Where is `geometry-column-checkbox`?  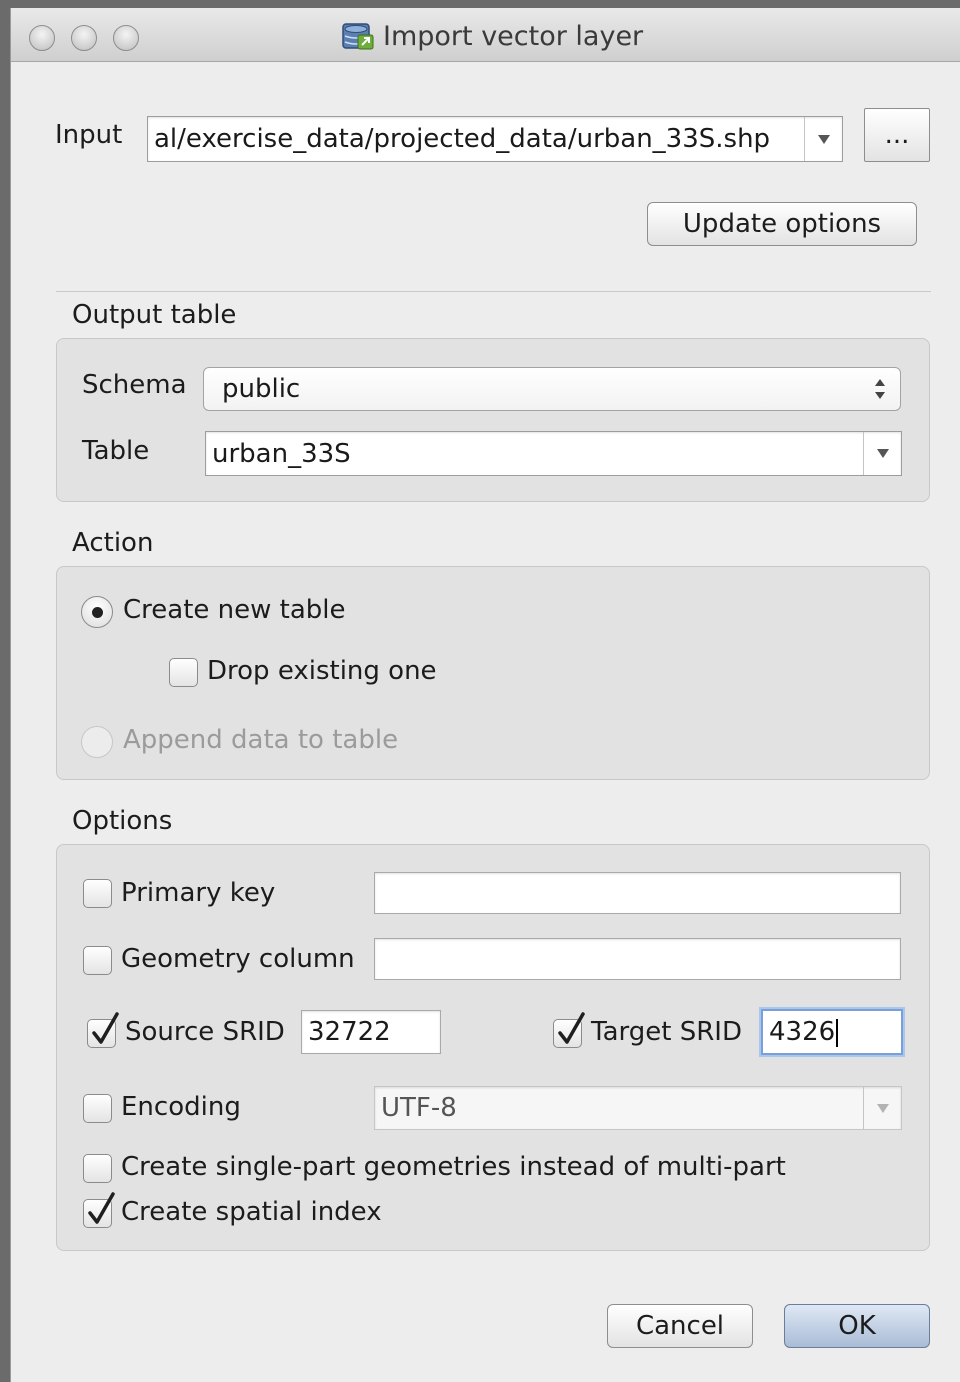 geometry-column-checkbox is located at coordinates (97, 960).